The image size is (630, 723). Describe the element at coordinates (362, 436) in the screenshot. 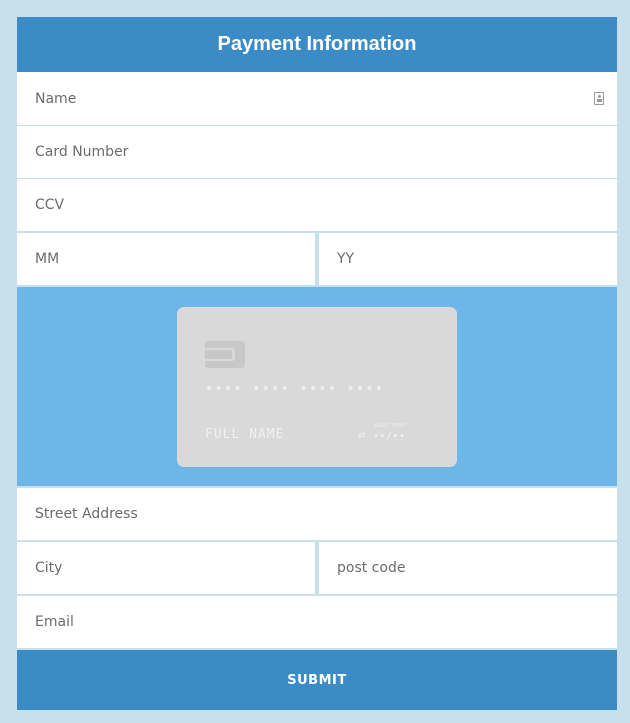

I see `valid-arrow-icon: ⇄` at that location.